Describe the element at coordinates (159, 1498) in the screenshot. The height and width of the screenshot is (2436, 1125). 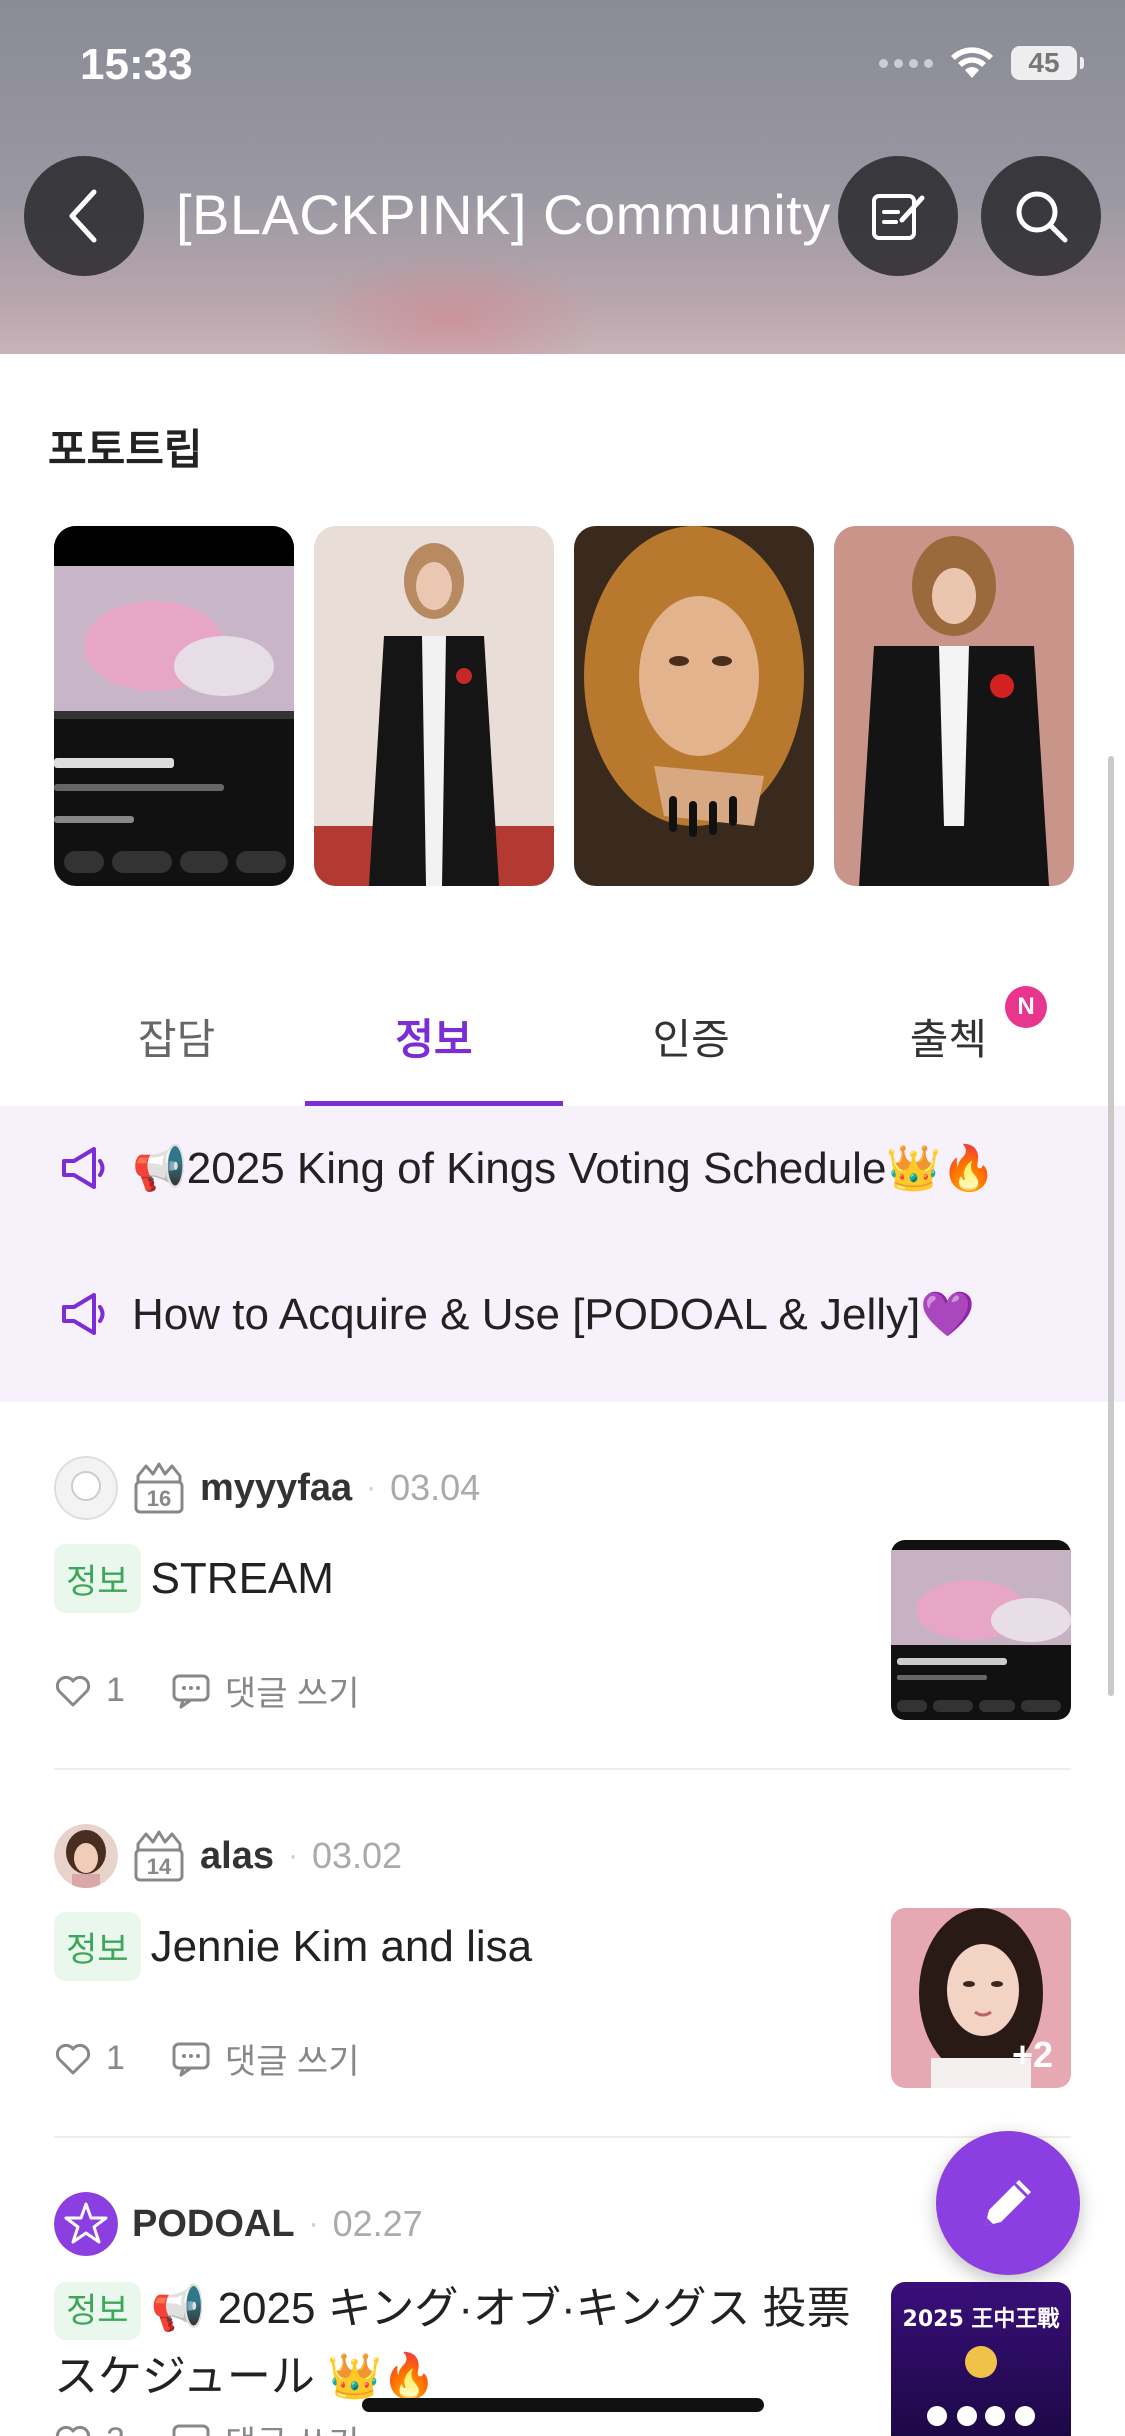
I see `level-number: 16` at that location.